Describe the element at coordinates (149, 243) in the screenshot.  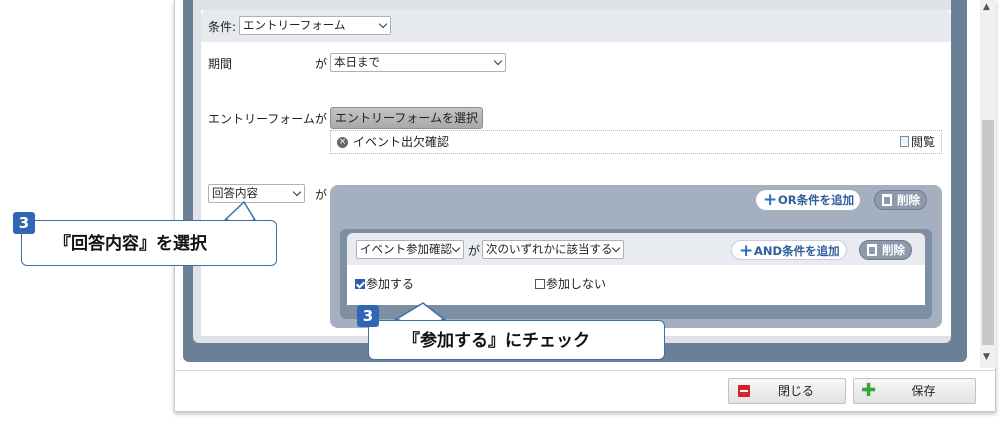
I see `callout-select-answer: 『回答内容』を選択` at that location.